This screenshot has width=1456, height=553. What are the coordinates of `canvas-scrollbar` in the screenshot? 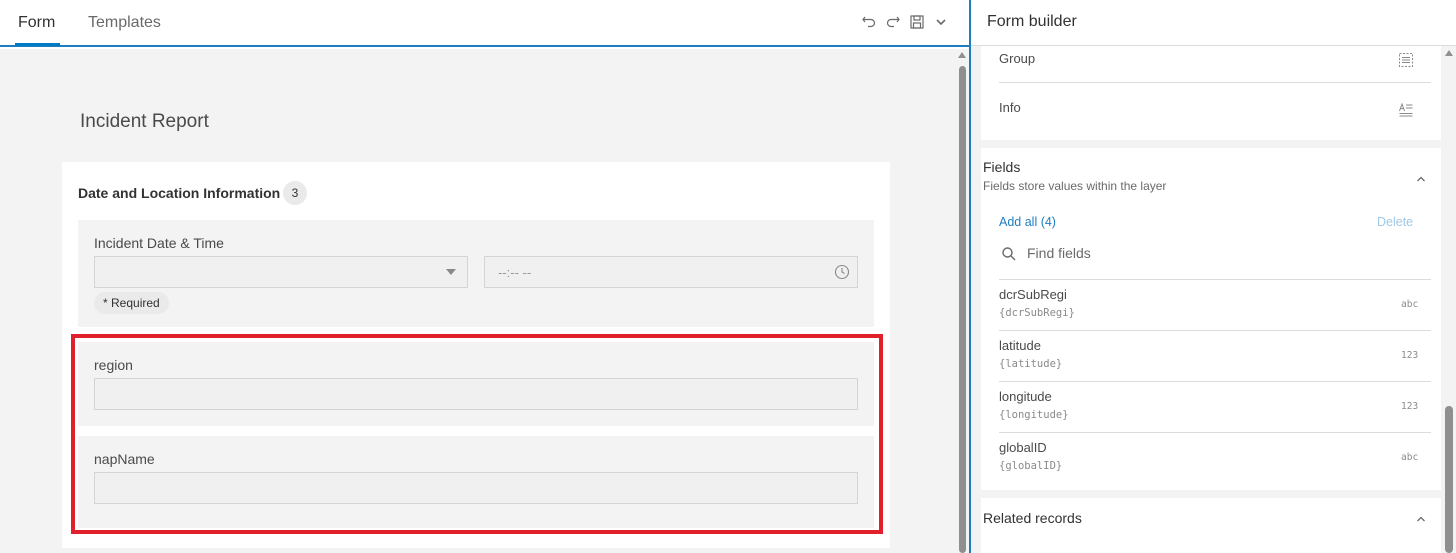 It's located at (962, 301).